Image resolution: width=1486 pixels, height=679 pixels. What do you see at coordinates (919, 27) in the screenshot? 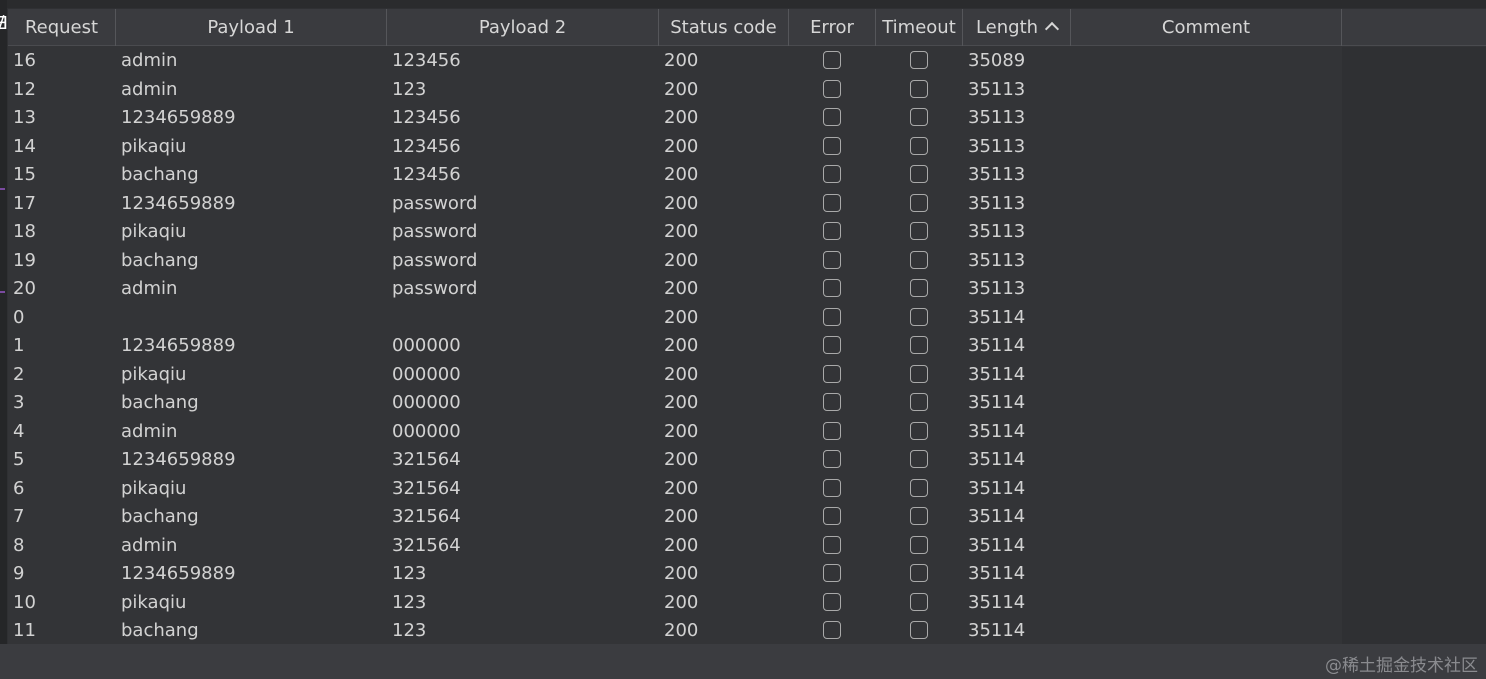
I see `column-header-timeout: Timeout` at bounding box center [919, 27].